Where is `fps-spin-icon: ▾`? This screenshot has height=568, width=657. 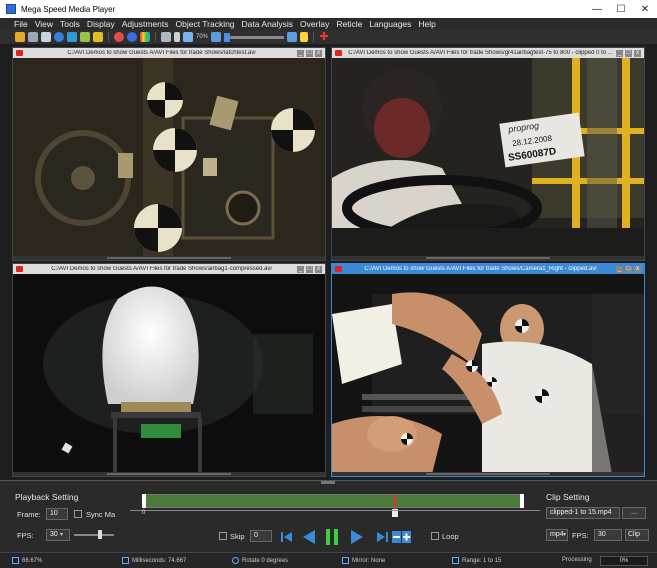 fps-spin-icon: ▾ is located at coordinates (61, 534).